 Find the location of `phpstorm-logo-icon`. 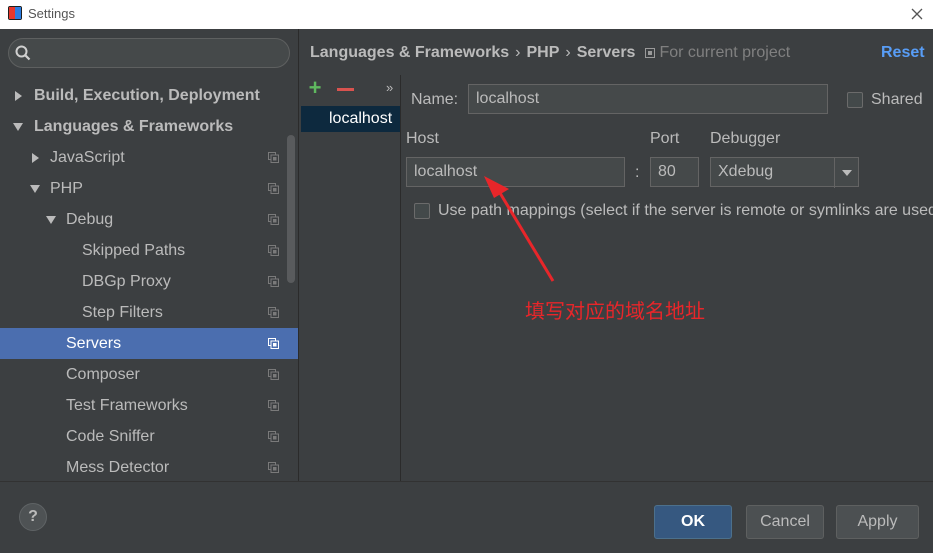

phpstorm-logo-icon is located at coordinates (15, 13).